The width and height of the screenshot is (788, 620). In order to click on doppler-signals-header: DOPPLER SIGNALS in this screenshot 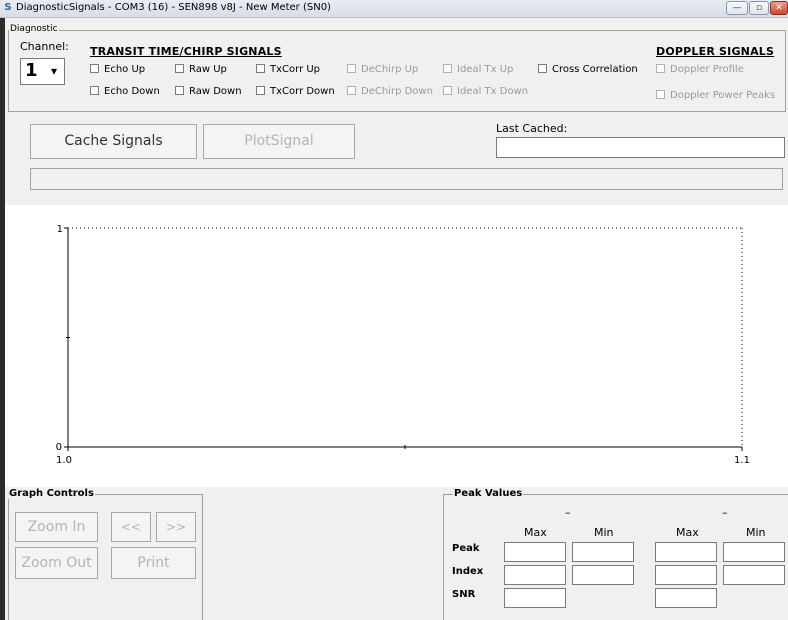, I will do `click(715, 51)`.